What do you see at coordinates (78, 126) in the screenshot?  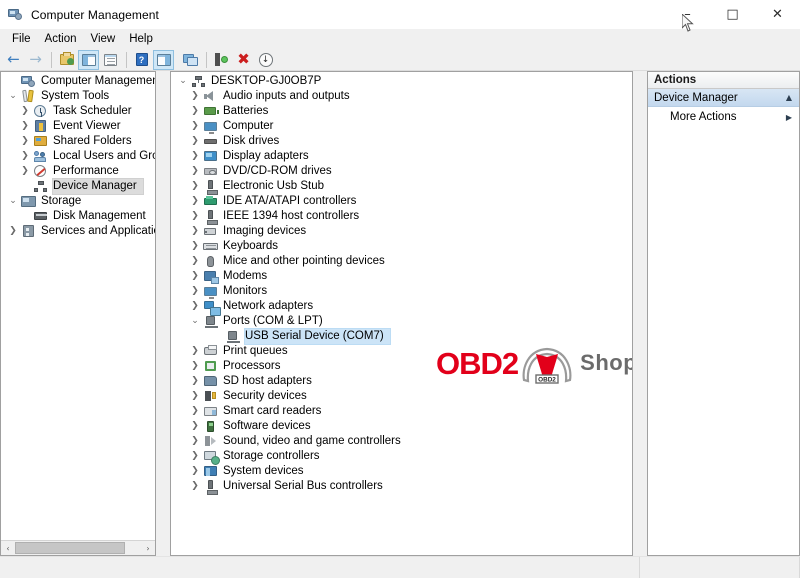 I see `tree-item-event-viewer: ❯ Event Viewer` at bounding box center [78, 126].